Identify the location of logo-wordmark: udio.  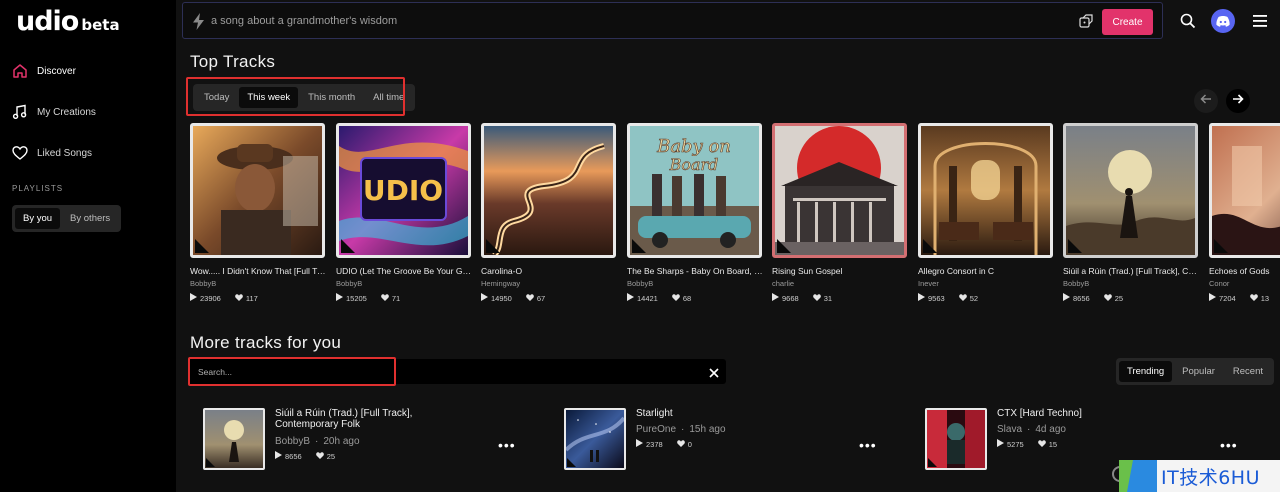
(47, 21).